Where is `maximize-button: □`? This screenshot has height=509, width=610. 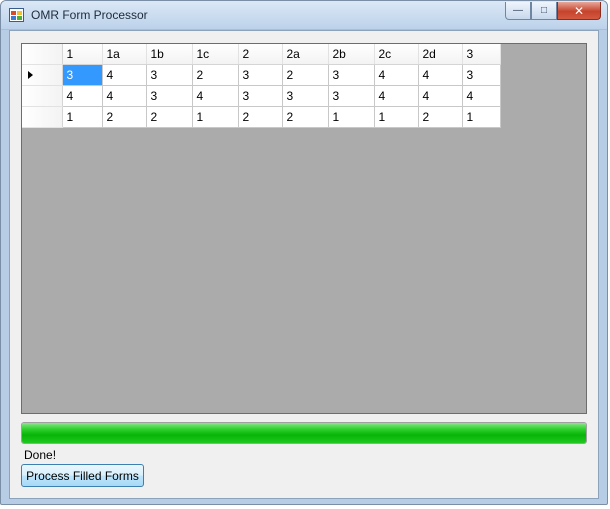 maximize-button: □ is located at coordinates (544, 11).